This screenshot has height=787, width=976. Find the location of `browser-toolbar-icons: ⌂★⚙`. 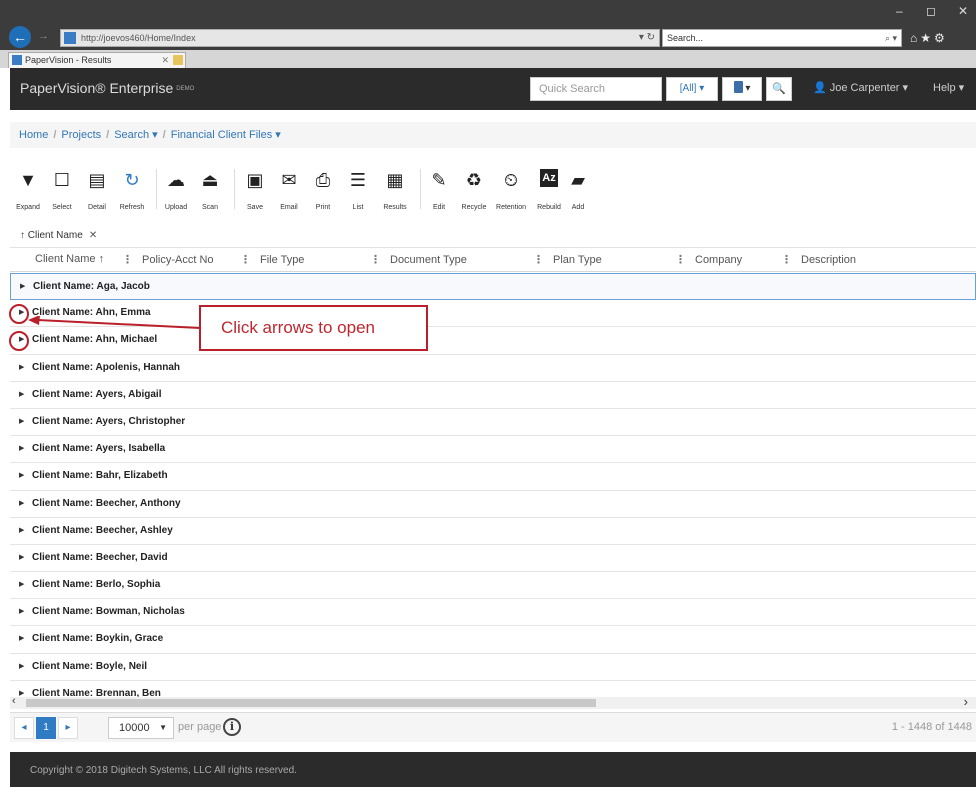

browser-toolbar-icons: ⌂★⚙ is located at coordinates (929, 38).